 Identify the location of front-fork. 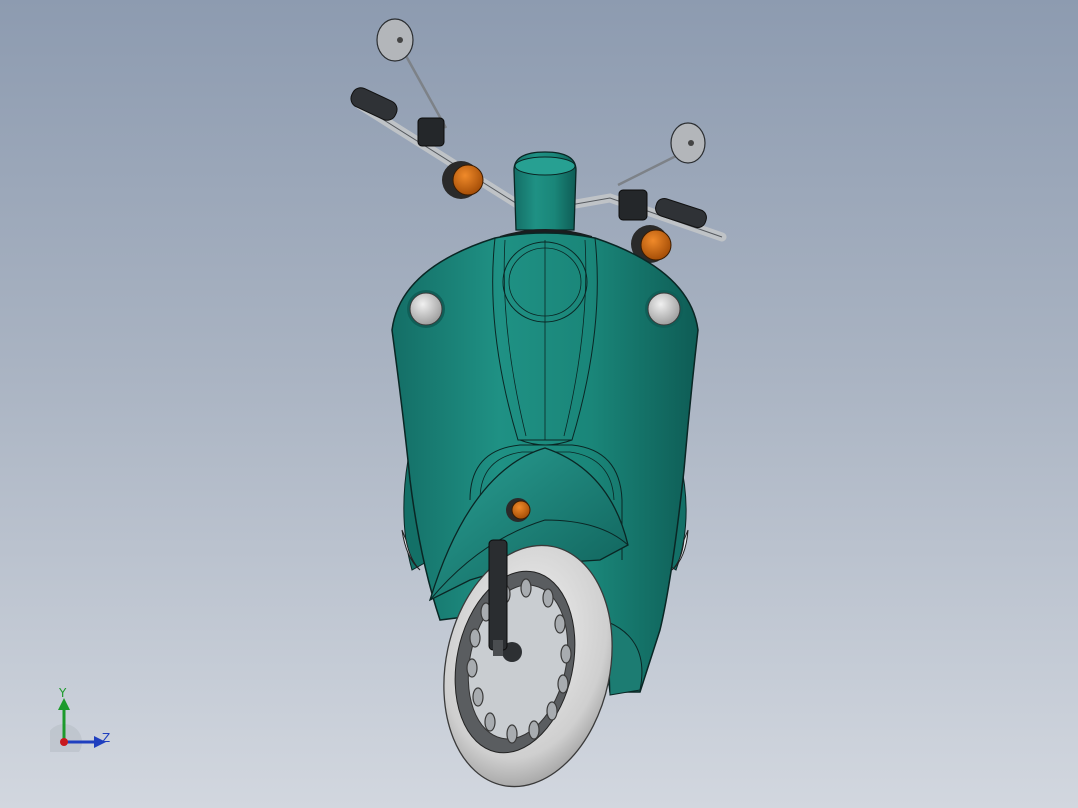
(498, 597).